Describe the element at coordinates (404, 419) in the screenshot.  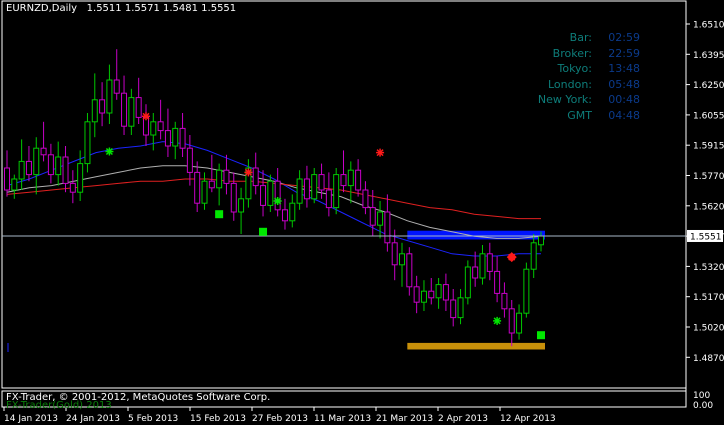
I see `time-tick-label: 21 Mar 2013` at that location.